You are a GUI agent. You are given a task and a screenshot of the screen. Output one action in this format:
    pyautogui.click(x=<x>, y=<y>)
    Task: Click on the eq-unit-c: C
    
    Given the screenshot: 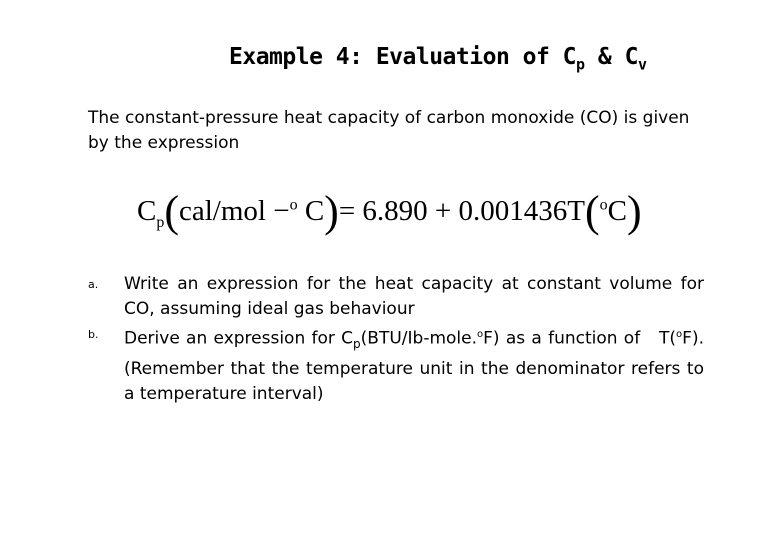 What is the action you would take?
    pyautogui.click(x=311, y=211)
    